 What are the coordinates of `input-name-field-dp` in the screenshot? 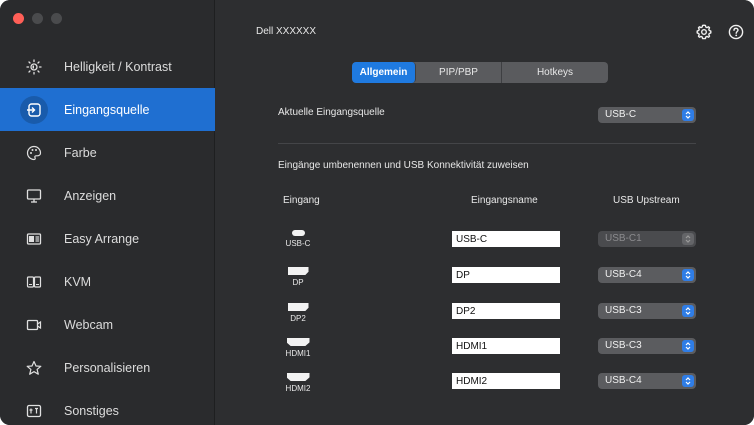 It's located at (506, 275).